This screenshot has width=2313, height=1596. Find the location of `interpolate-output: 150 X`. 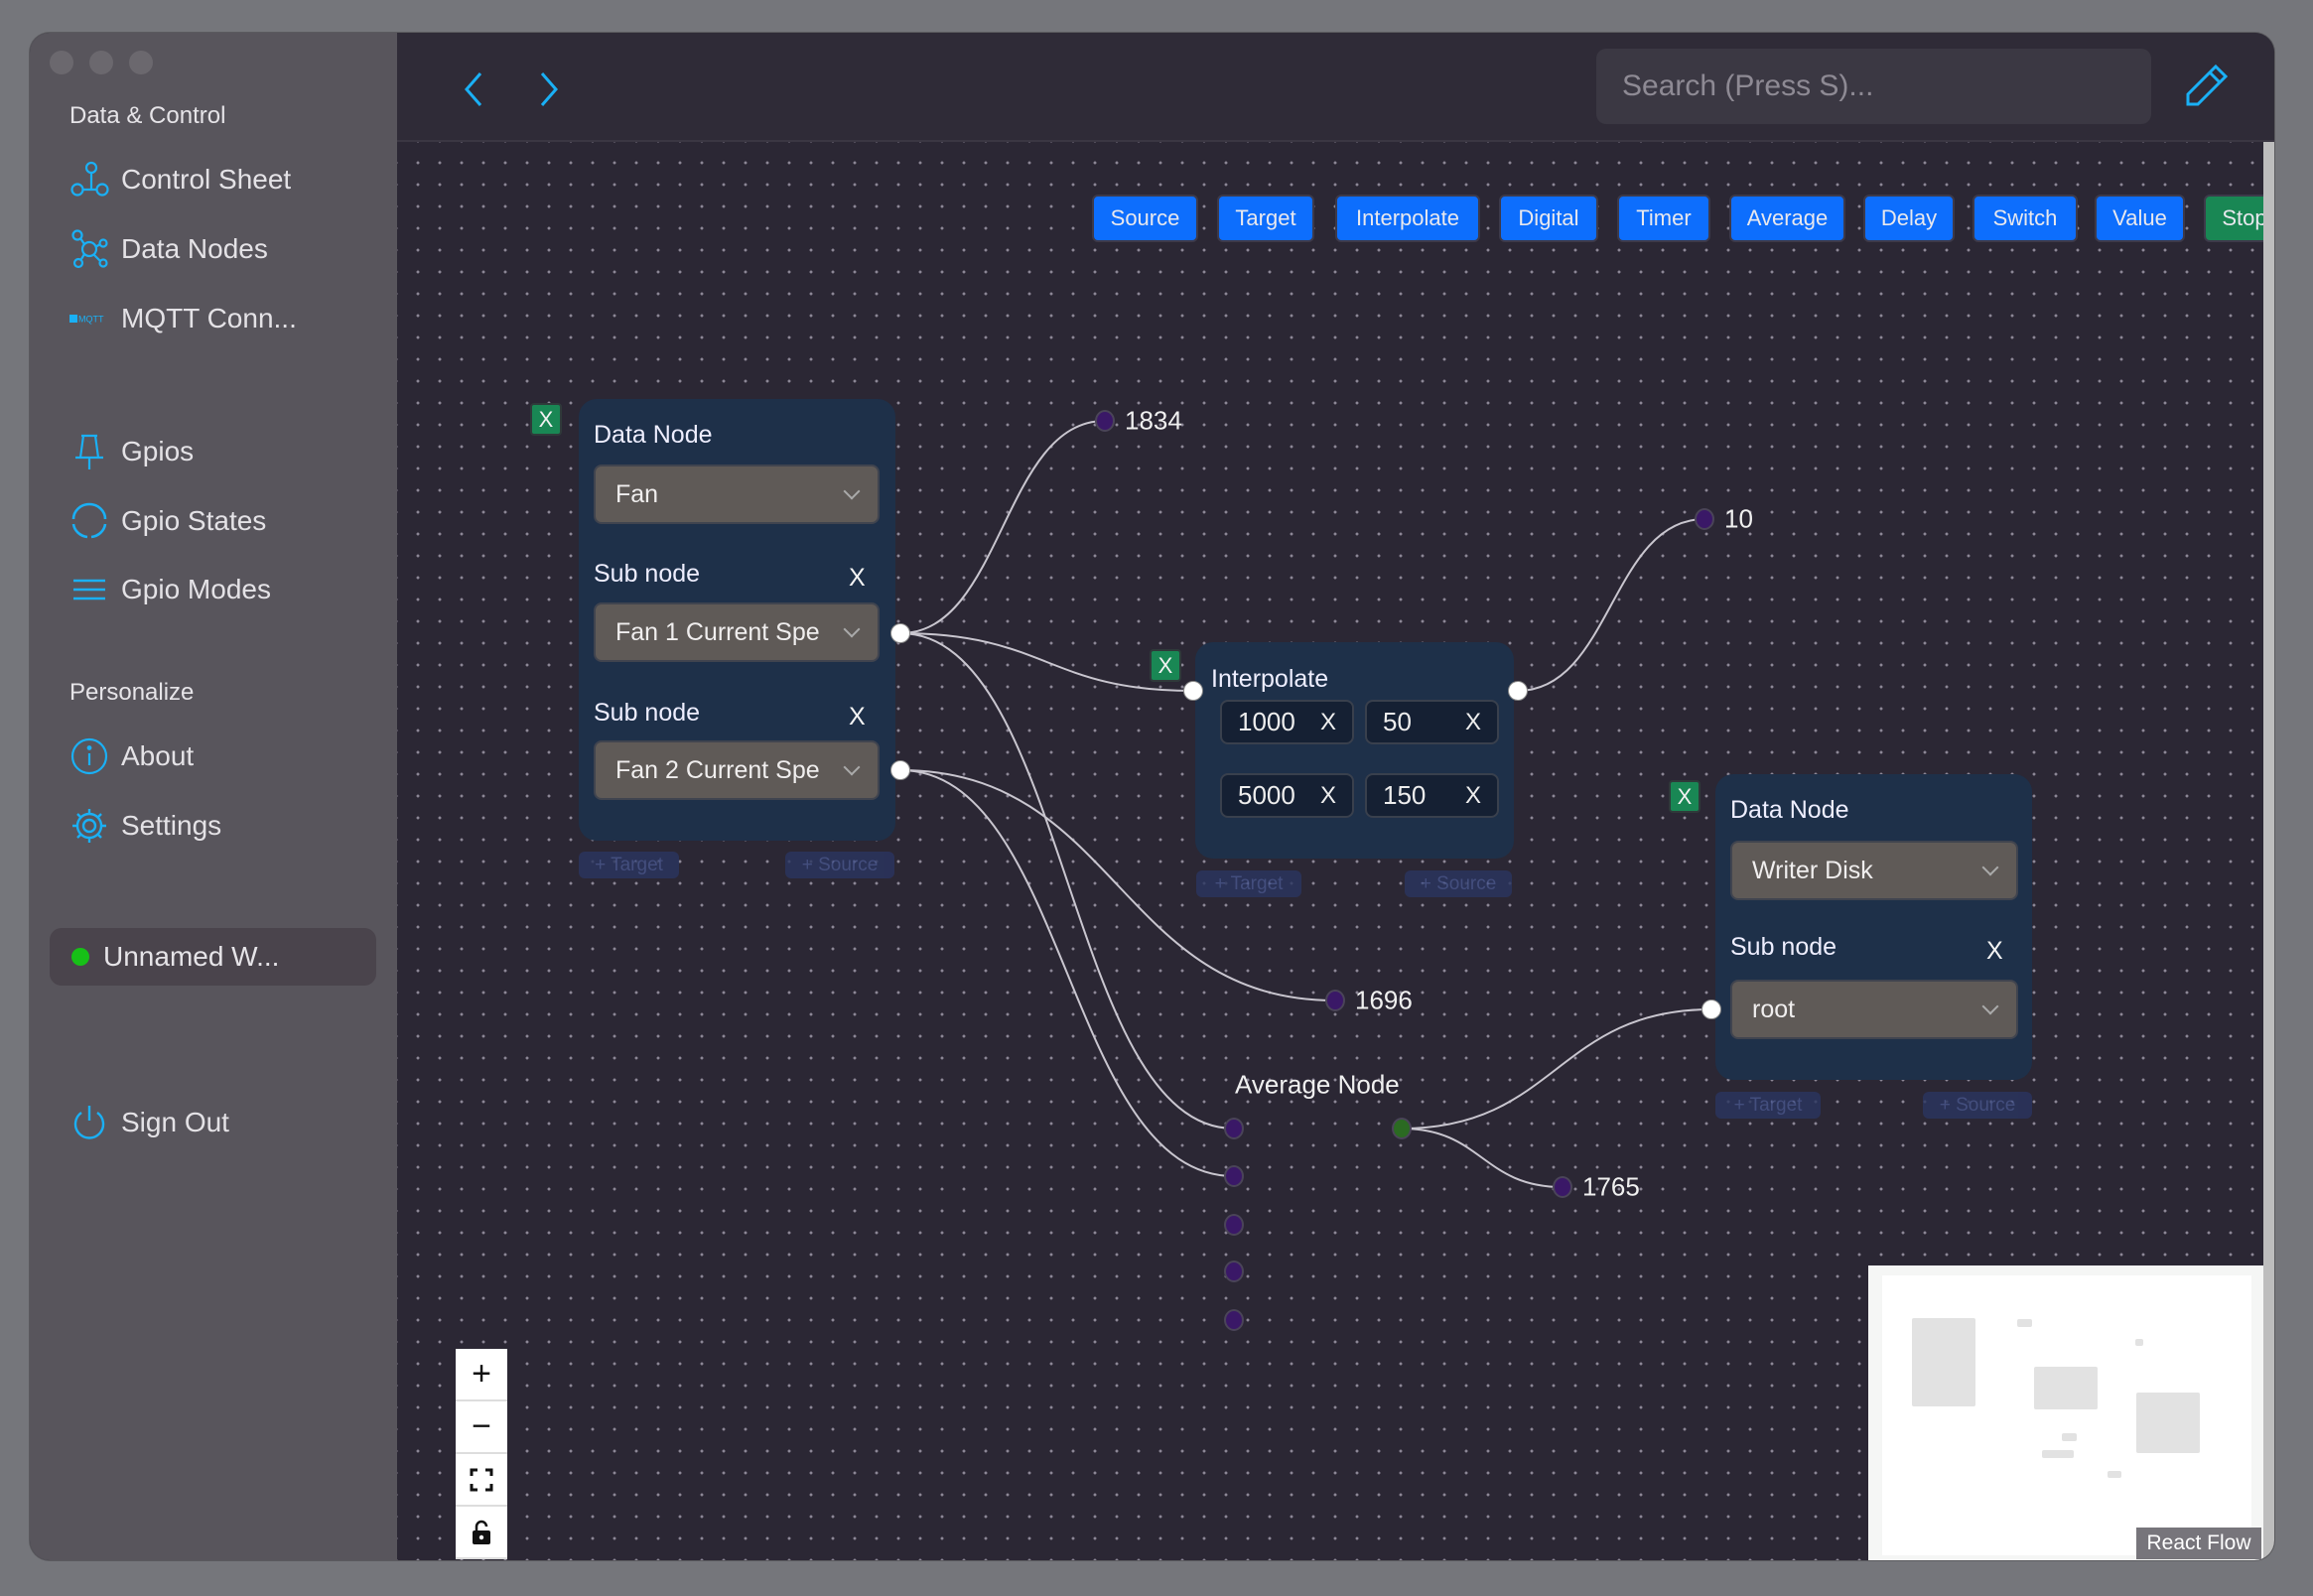

interpolate-output: 150 X is located at coordinates (1432, 795).